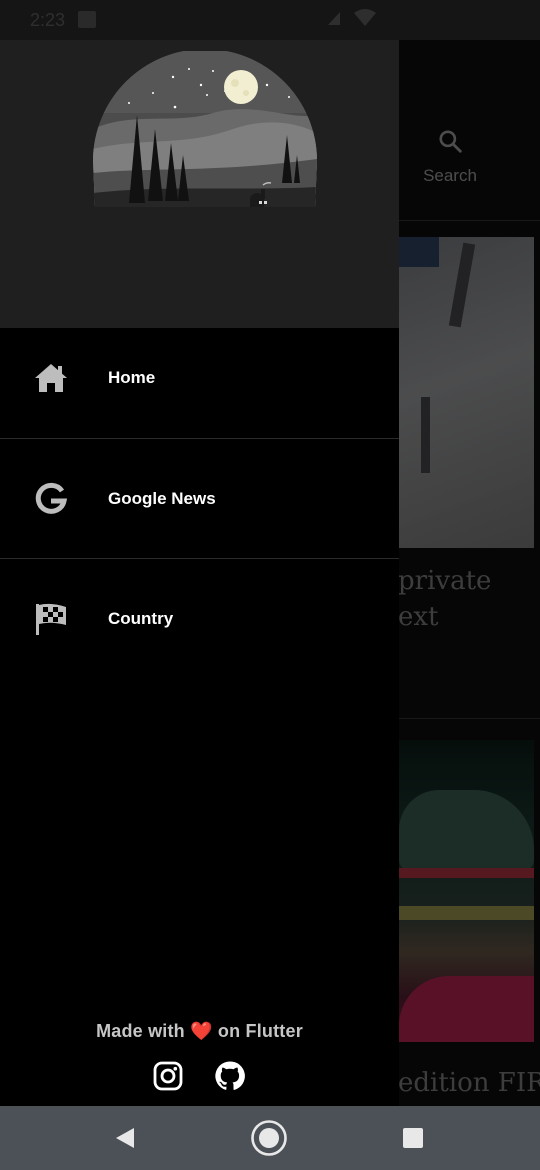  I want to click on drawer-item-label: Country, so click(141, 618).